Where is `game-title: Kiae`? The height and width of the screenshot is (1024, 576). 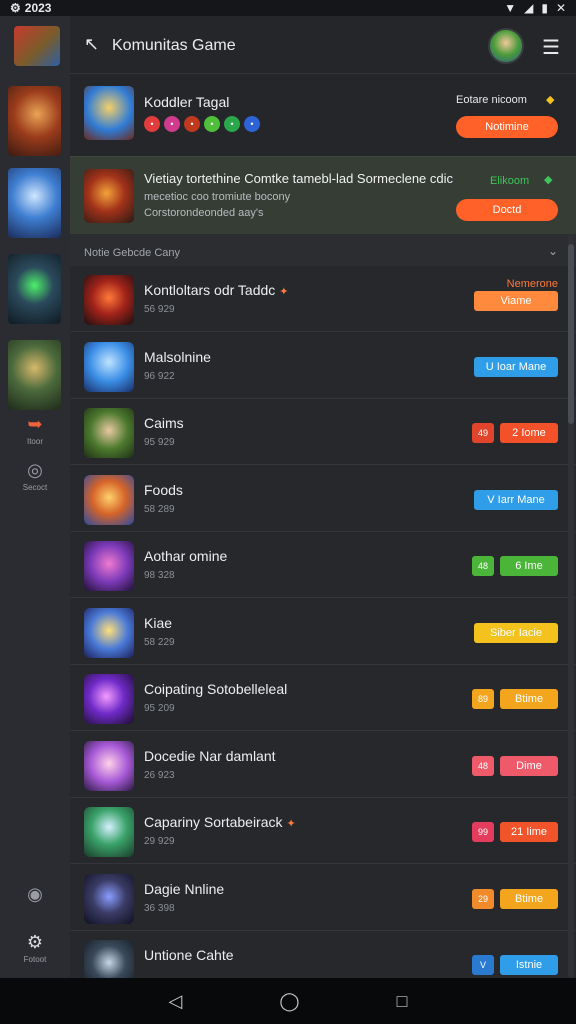
game-title: Kiae is located at coordinates (158, 622).